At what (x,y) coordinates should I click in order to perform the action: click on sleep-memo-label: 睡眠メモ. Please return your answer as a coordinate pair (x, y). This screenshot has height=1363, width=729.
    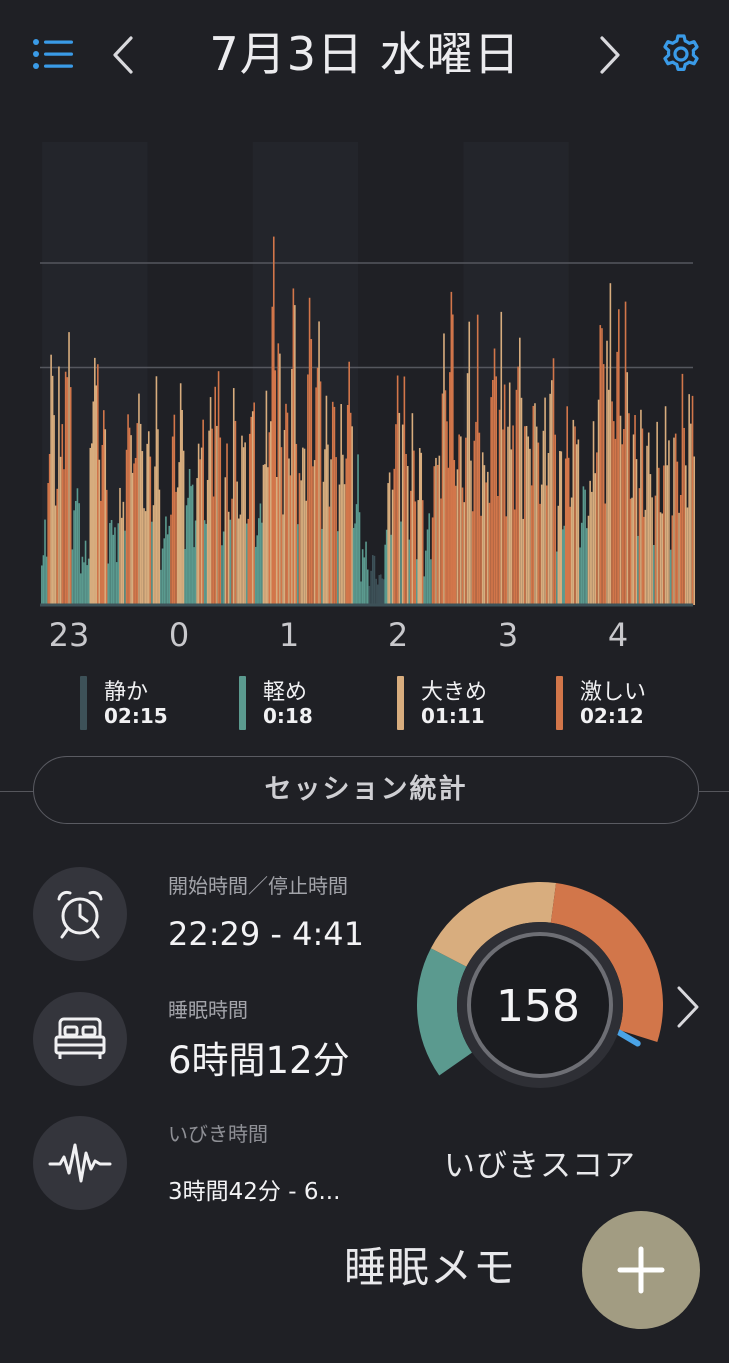
    Looking at the image, I should click on (430, 1267).